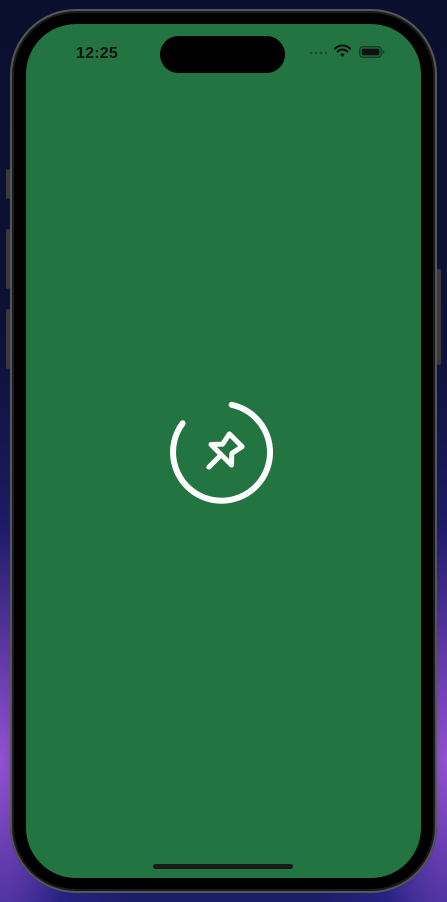  I want to click on status-time: 12:25, so click(97, 53).